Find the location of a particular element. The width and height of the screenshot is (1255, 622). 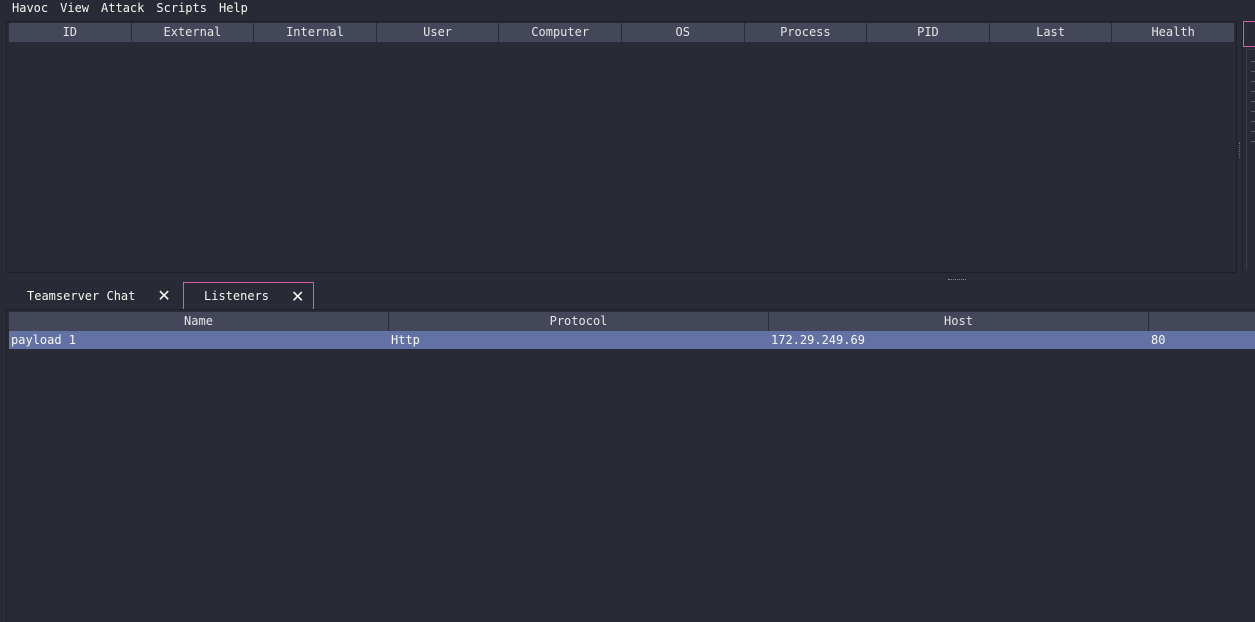

bottom-tab-bar: Teamserver Chat ✕ Listeners ✕ is located at coordinates (160, 295).